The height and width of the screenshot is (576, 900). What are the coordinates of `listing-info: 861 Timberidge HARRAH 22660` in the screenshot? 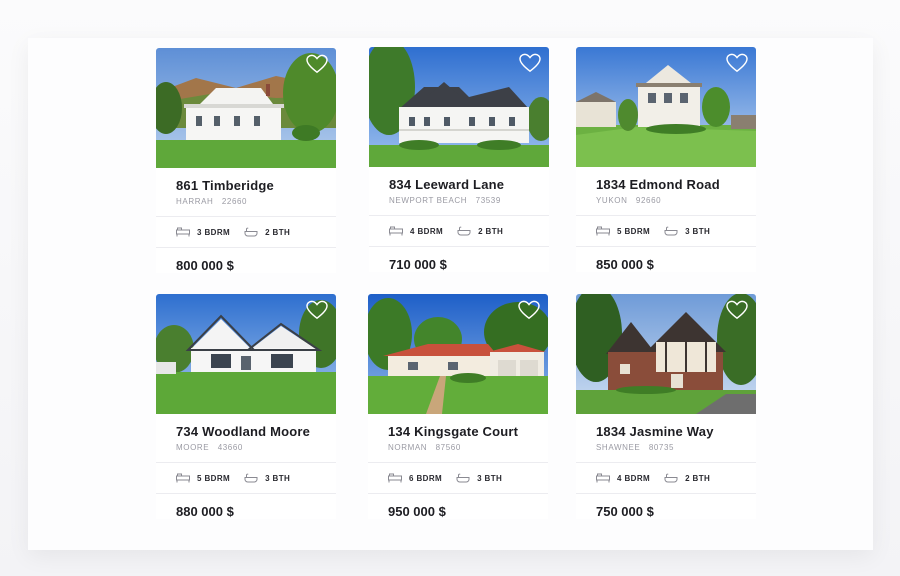 It's located at (246, 187).